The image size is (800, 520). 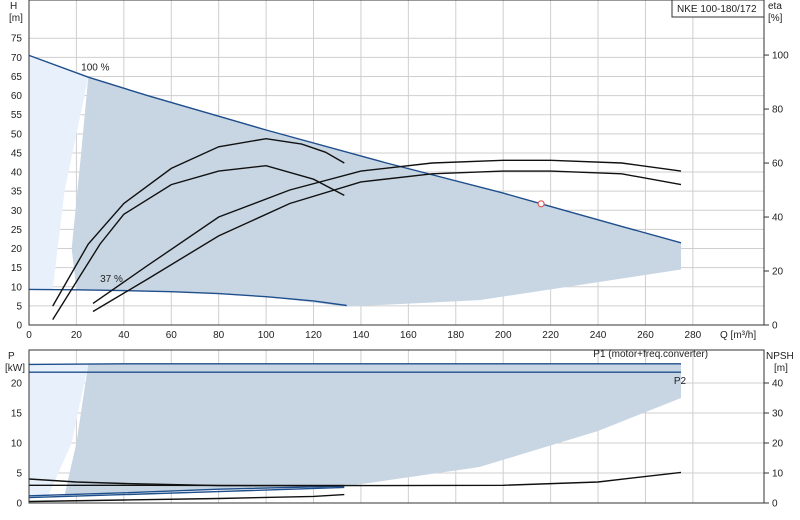 I want to click on top-right-tick-label: 60, so click(x=778, y=164).